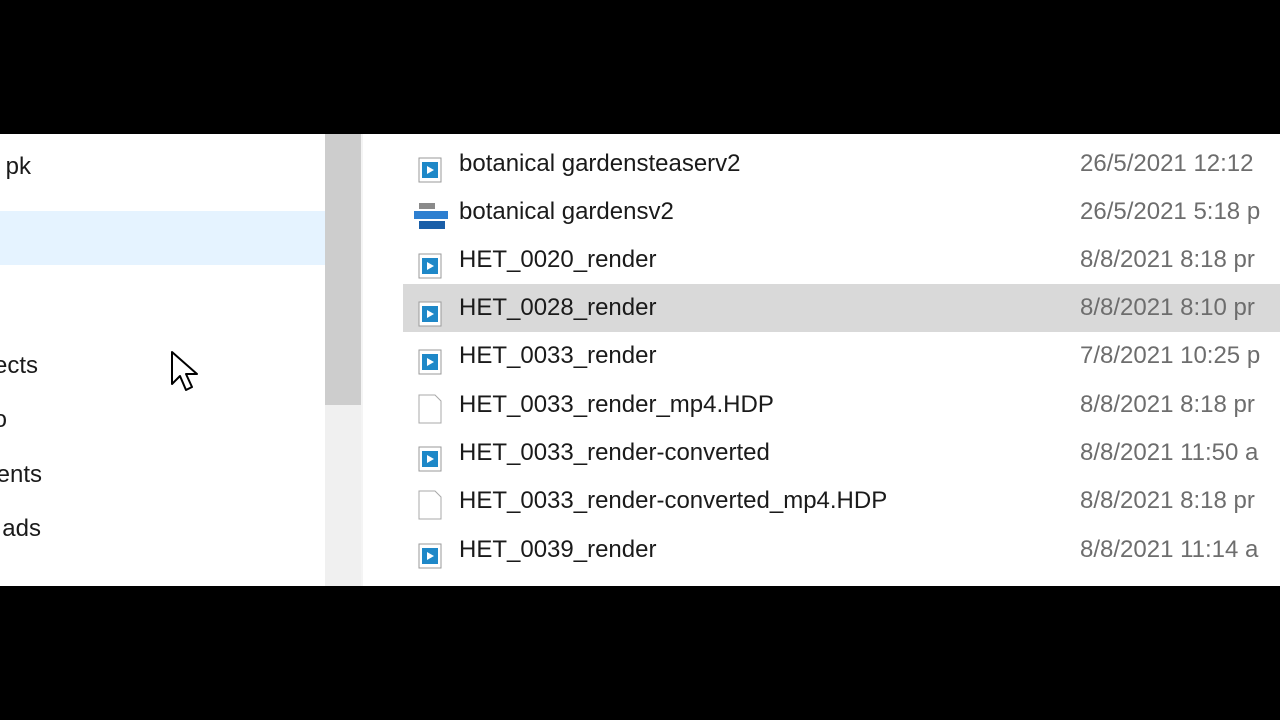  I want to click on file-row: HET_0033_render 7/8/2021 10:25 p, so click(841, 356).